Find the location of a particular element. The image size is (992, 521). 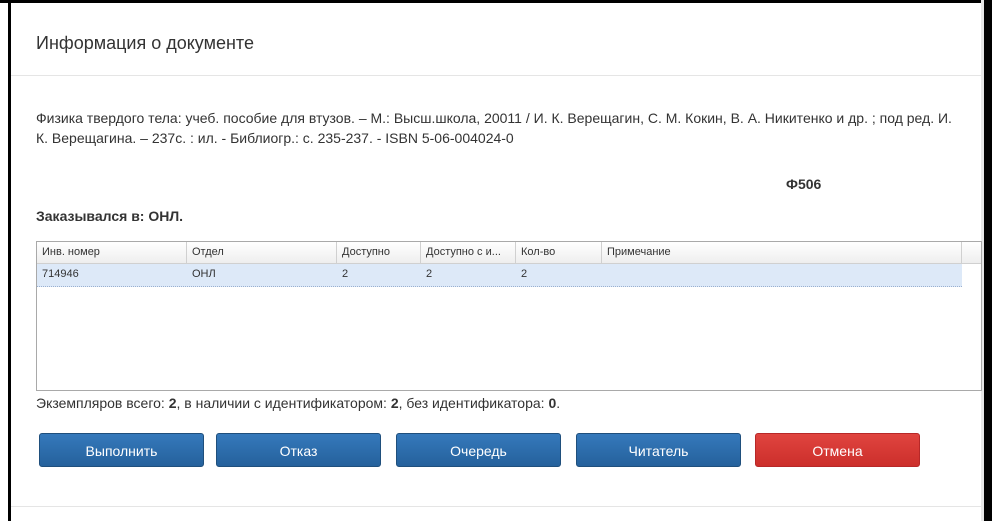

ordered-in-label: Заказывался в: ОНЛ. is located at coordinates (110, 216).